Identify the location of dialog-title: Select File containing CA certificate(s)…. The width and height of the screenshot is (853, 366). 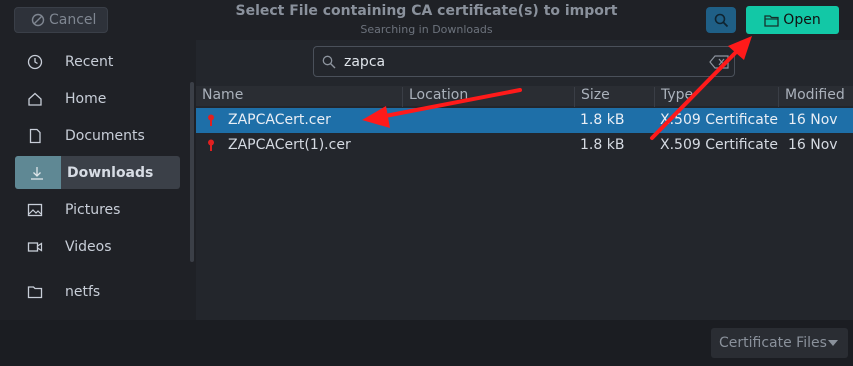
(426, 11).